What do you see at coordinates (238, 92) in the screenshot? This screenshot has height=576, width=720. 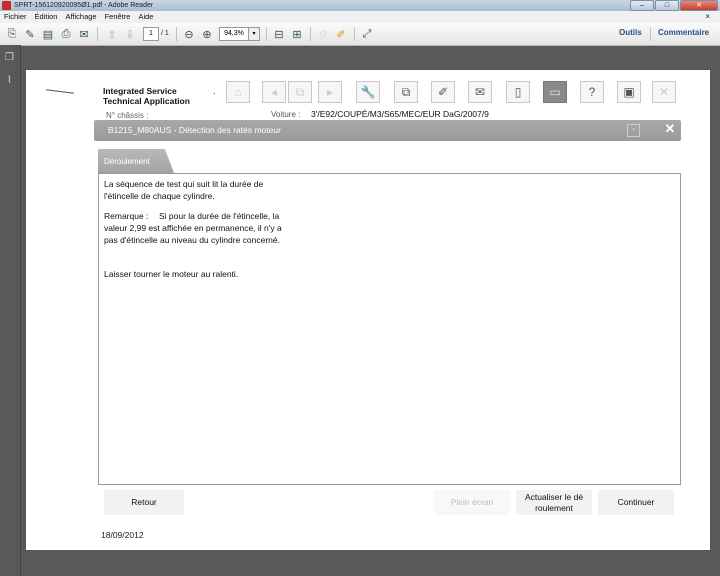 I see `home-icon: ⌂` at bounding box center [238, 92].